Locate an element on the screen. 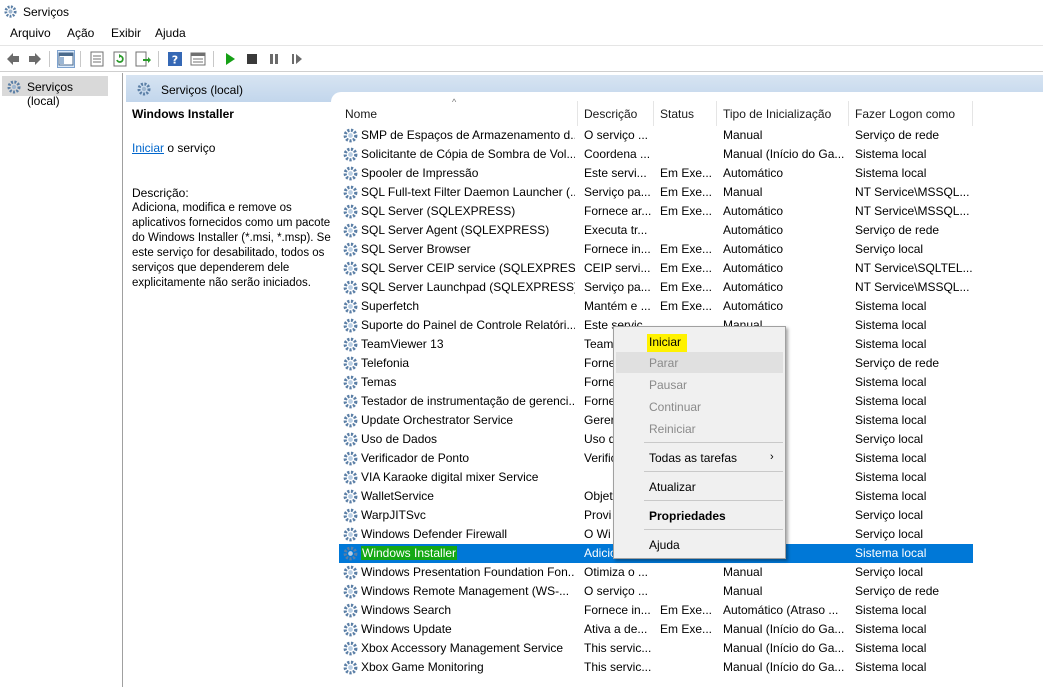  column-header-logon: Fazer Logon como is located at coordinates (911, 113).